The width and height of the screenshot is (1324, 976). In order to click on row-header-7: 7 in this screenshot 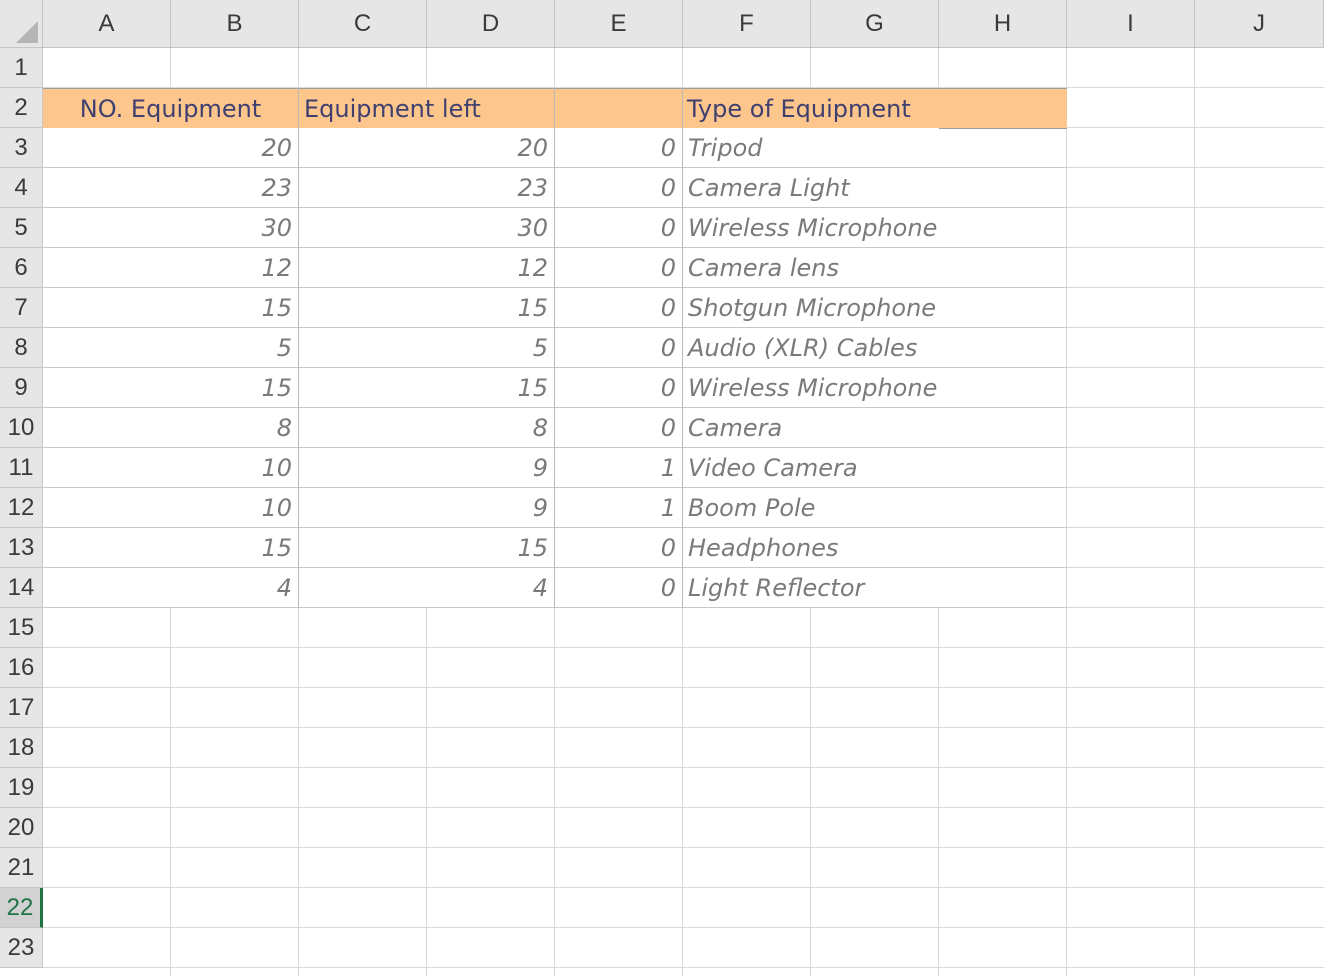, I will do `click(21, 308)`.